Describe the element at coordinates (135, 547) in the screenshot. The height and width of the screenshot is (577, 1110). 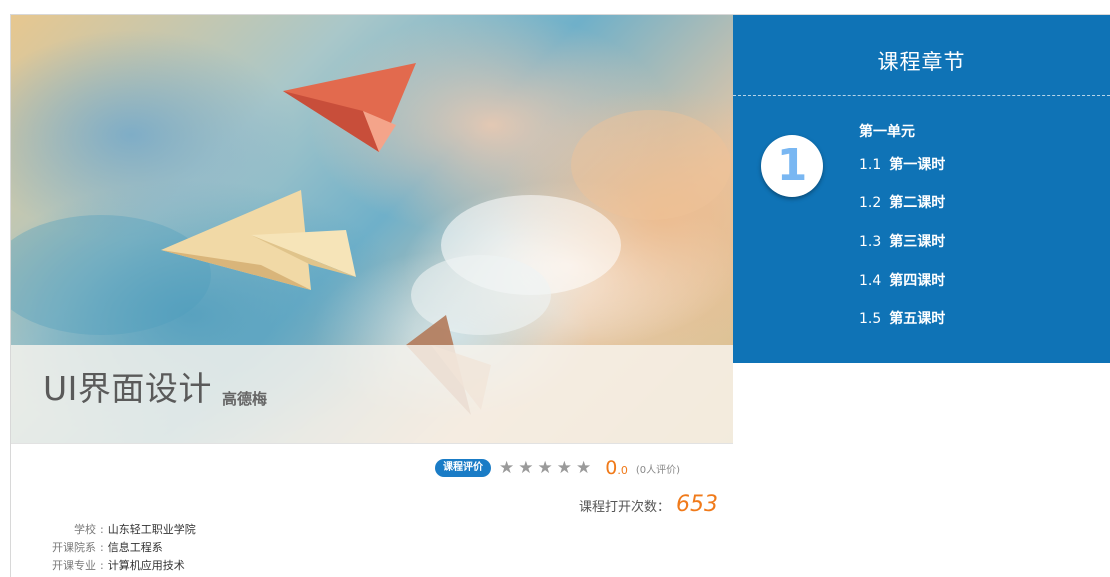
I see `info-department-value: 信息工程系` at that location.